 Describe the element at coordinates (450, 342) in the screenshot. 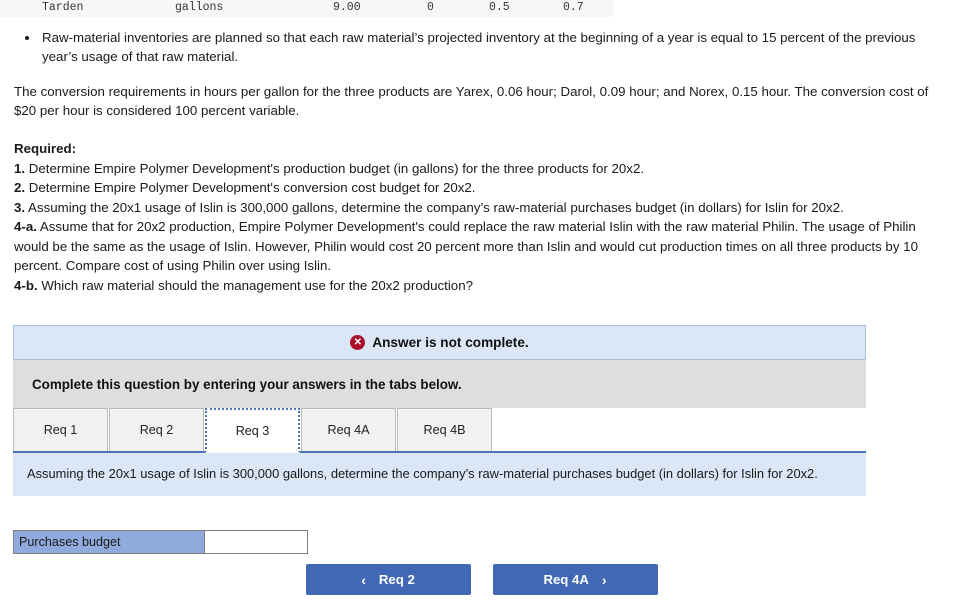

I see `answer-status-text: Answer is not complete.` at that location.